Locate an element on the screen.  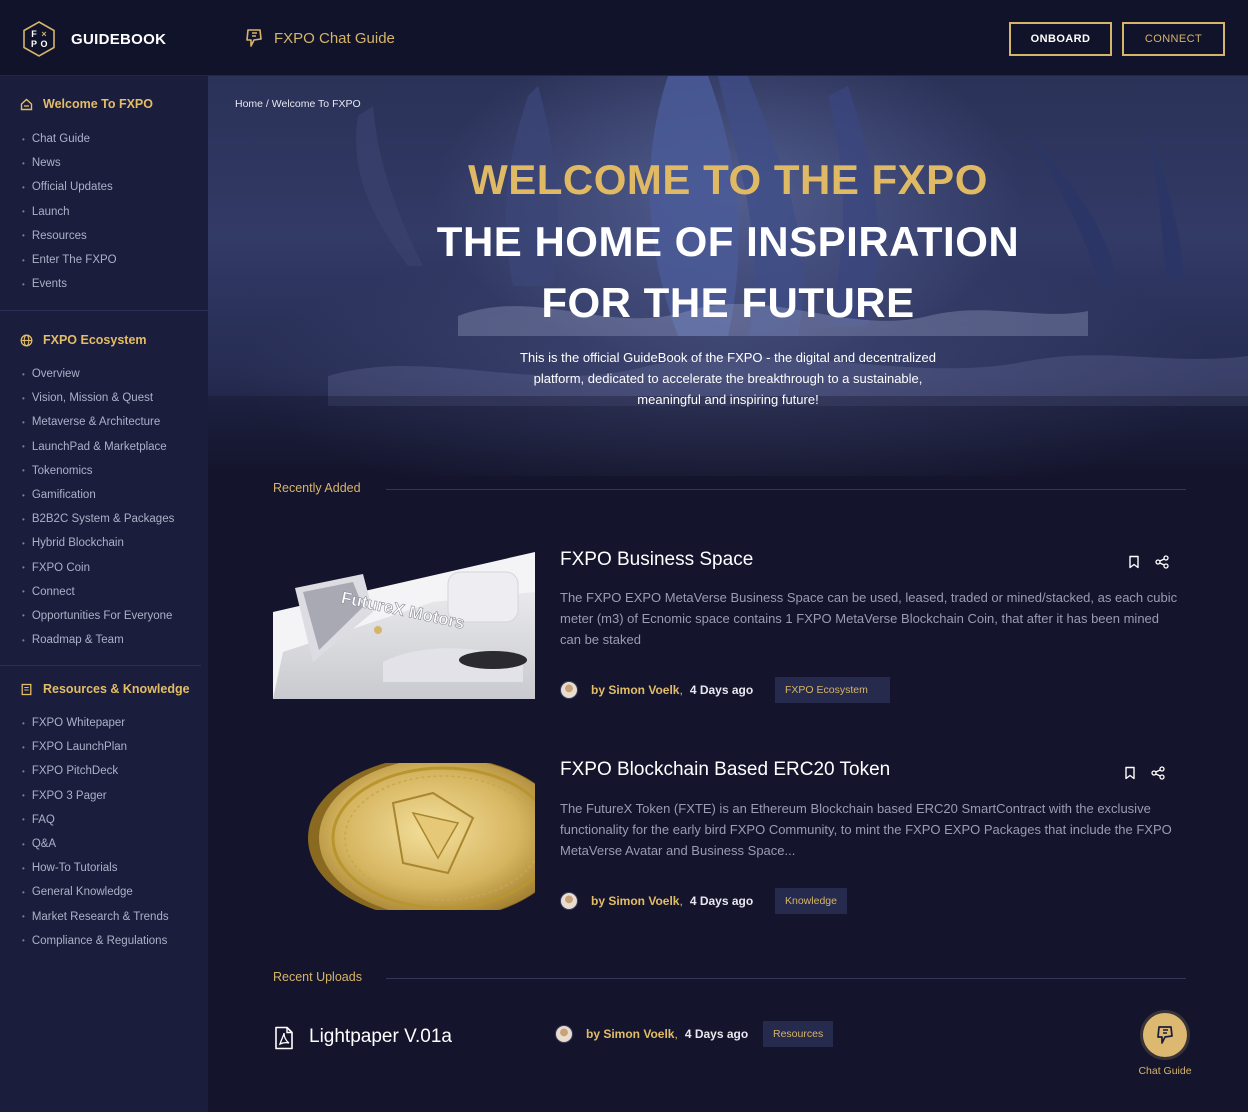
connect-button: CONNECT is located at coordinates (1173, 39).